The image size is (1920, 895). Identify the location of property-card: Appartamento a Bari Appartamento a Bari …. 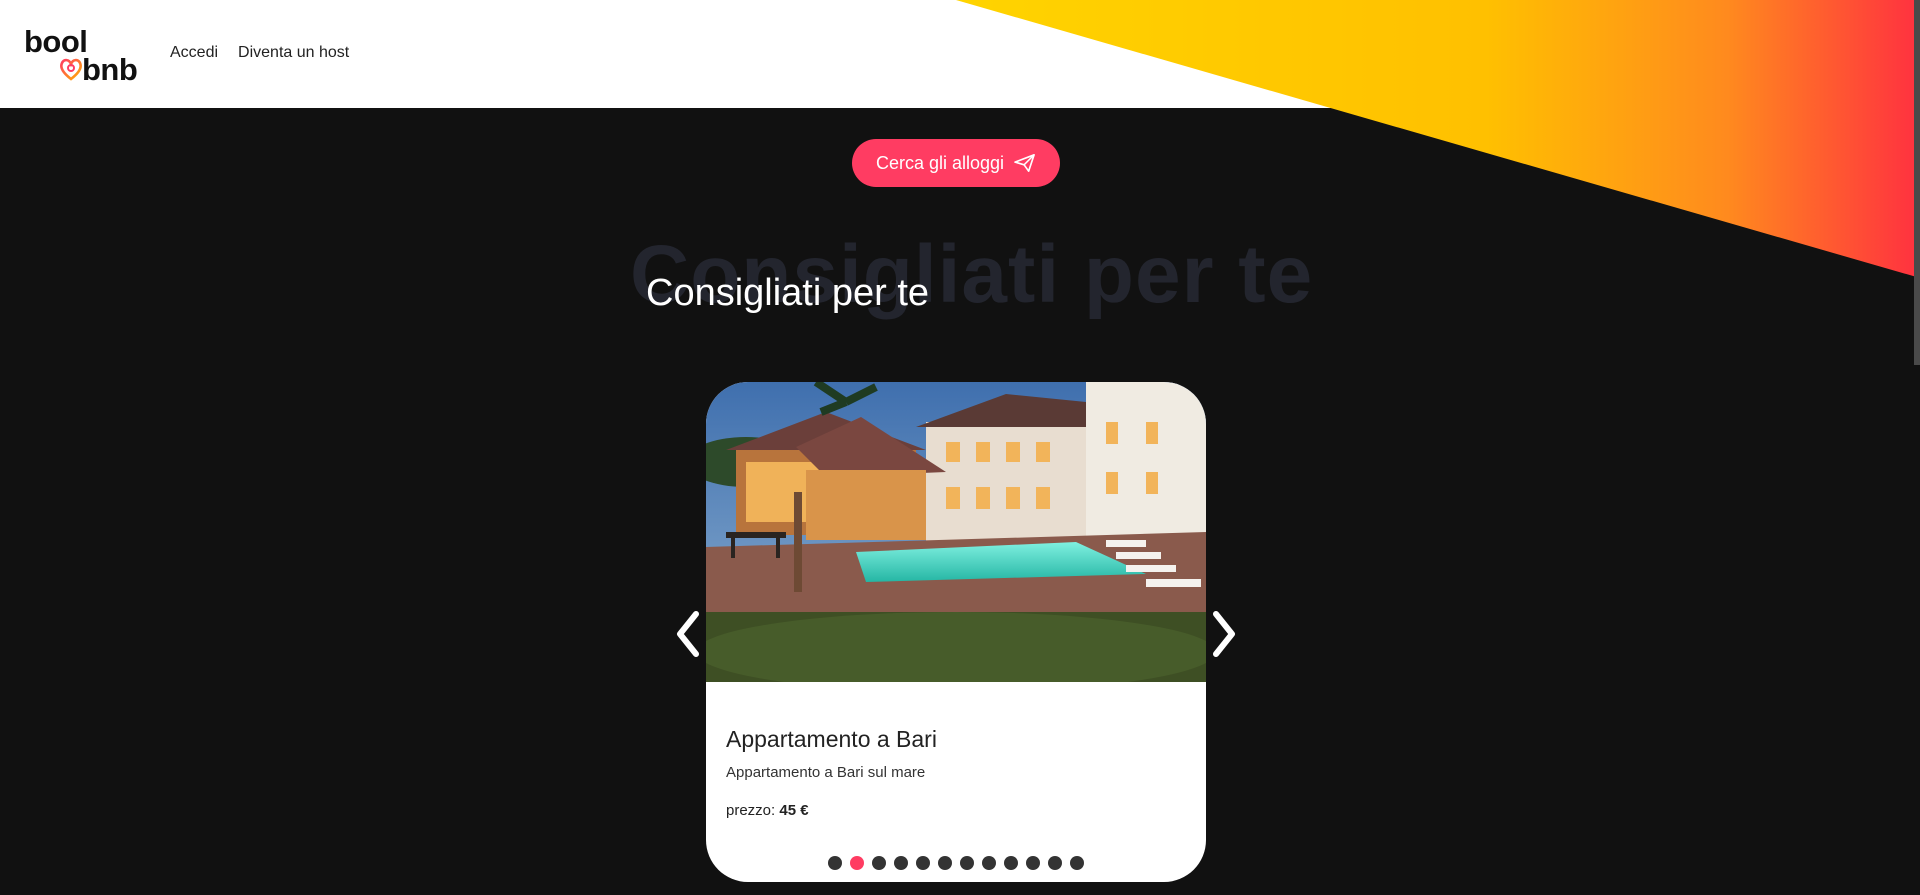
(956, 632).